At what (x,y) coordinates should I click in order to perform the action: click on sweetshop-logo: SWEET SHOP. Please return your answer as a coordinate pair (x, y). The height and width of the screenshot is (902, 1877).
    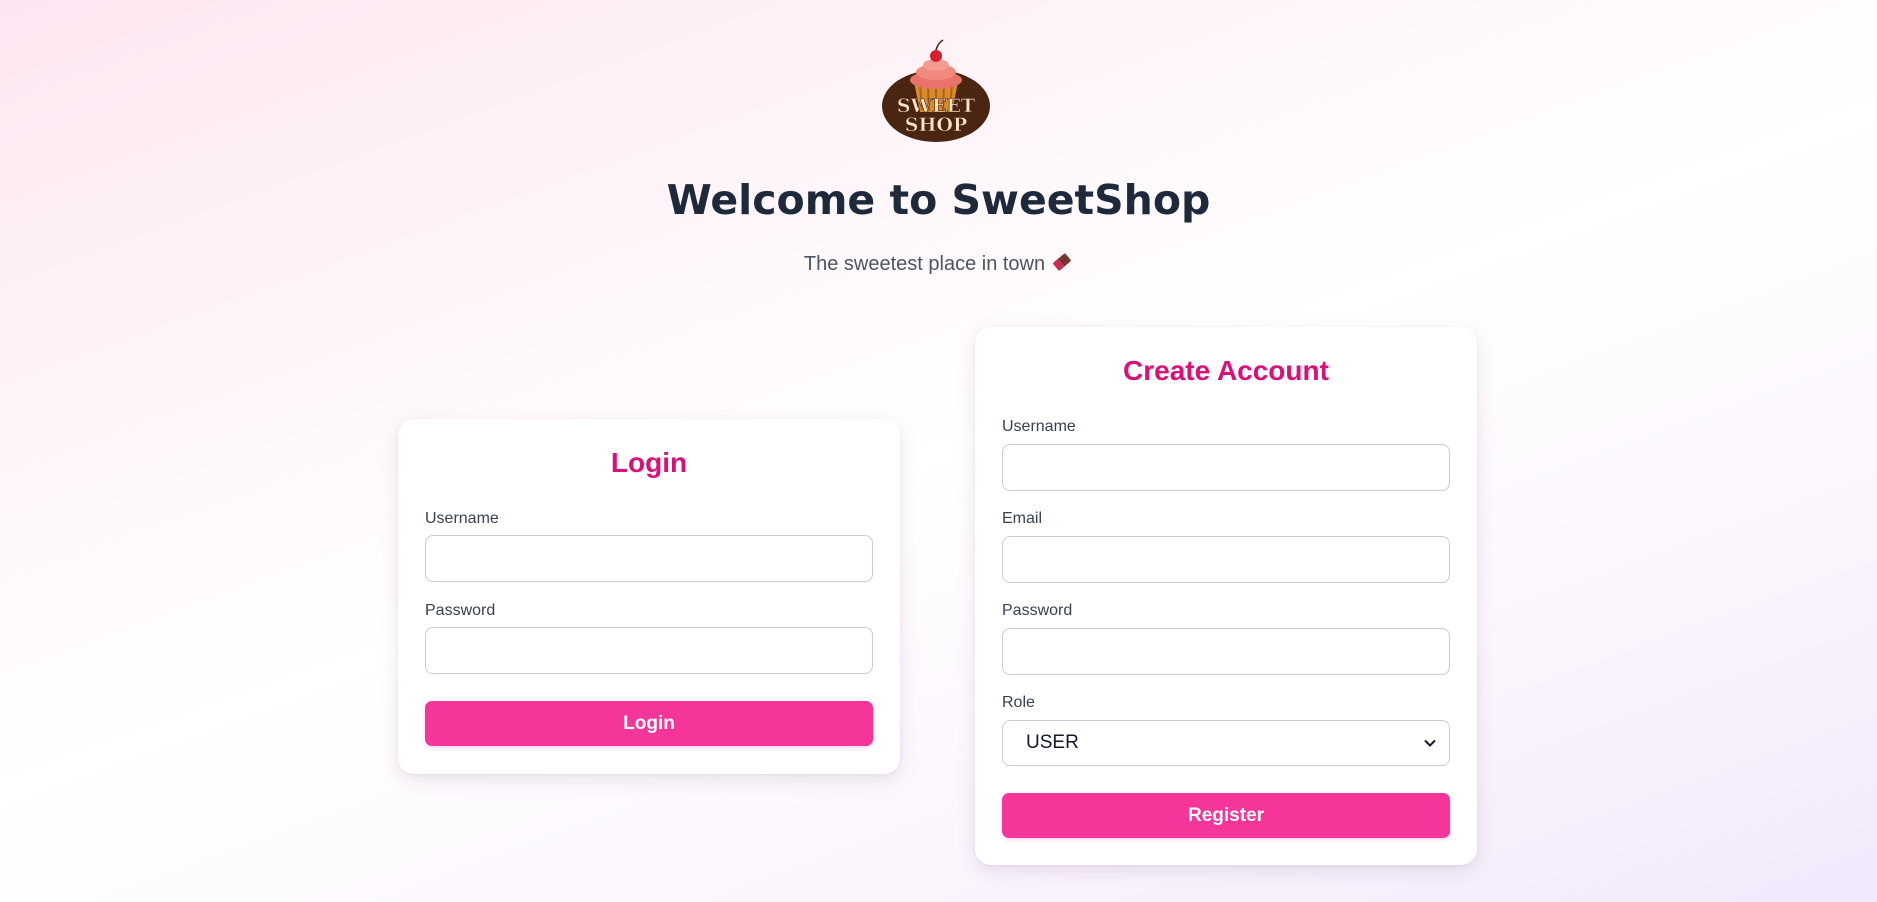
    Looking at the image, I should click on (936, 90).